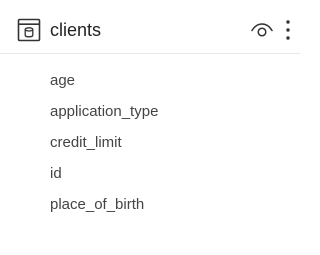 Image resolution: width=320 pixels, height=255 pixels. I want to click on column-item-id: id, so click(56, 174).